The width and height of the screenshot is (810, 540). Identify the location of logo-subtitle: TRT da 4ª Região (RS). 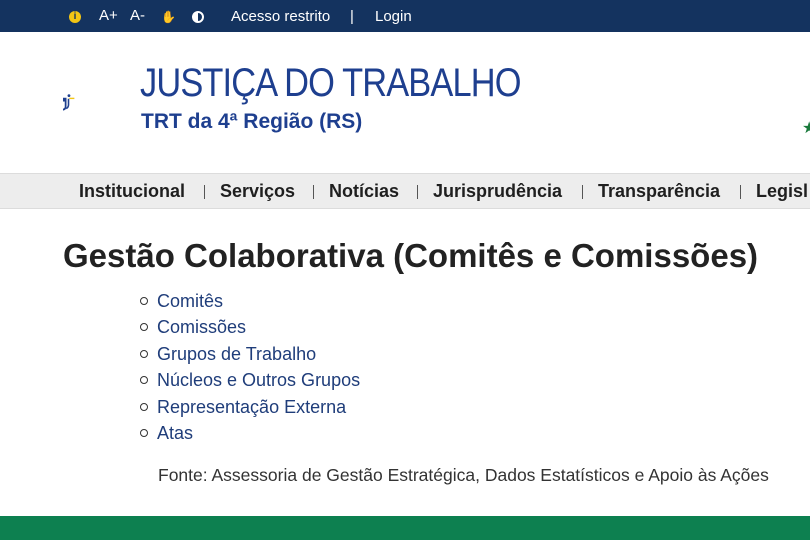
(252, 121).